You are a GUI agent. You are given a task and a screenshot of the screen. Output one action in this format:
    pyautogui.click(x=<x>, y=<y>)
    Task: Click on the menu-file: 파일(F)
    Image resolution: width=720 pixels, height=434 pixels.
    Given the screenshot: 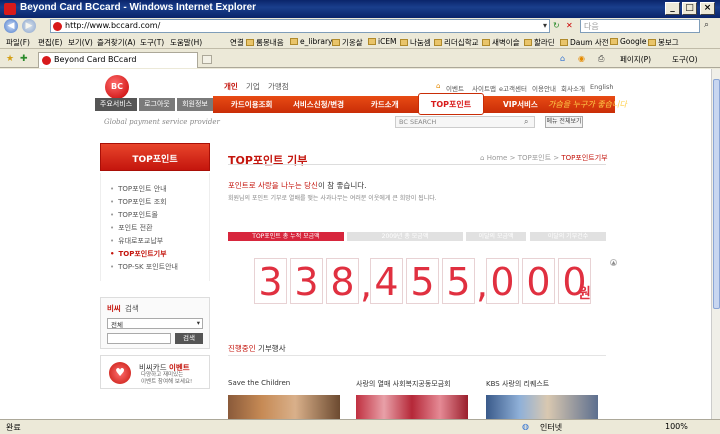 What is the action you would take?
    pyautogui.click(x=18, y=42)
    